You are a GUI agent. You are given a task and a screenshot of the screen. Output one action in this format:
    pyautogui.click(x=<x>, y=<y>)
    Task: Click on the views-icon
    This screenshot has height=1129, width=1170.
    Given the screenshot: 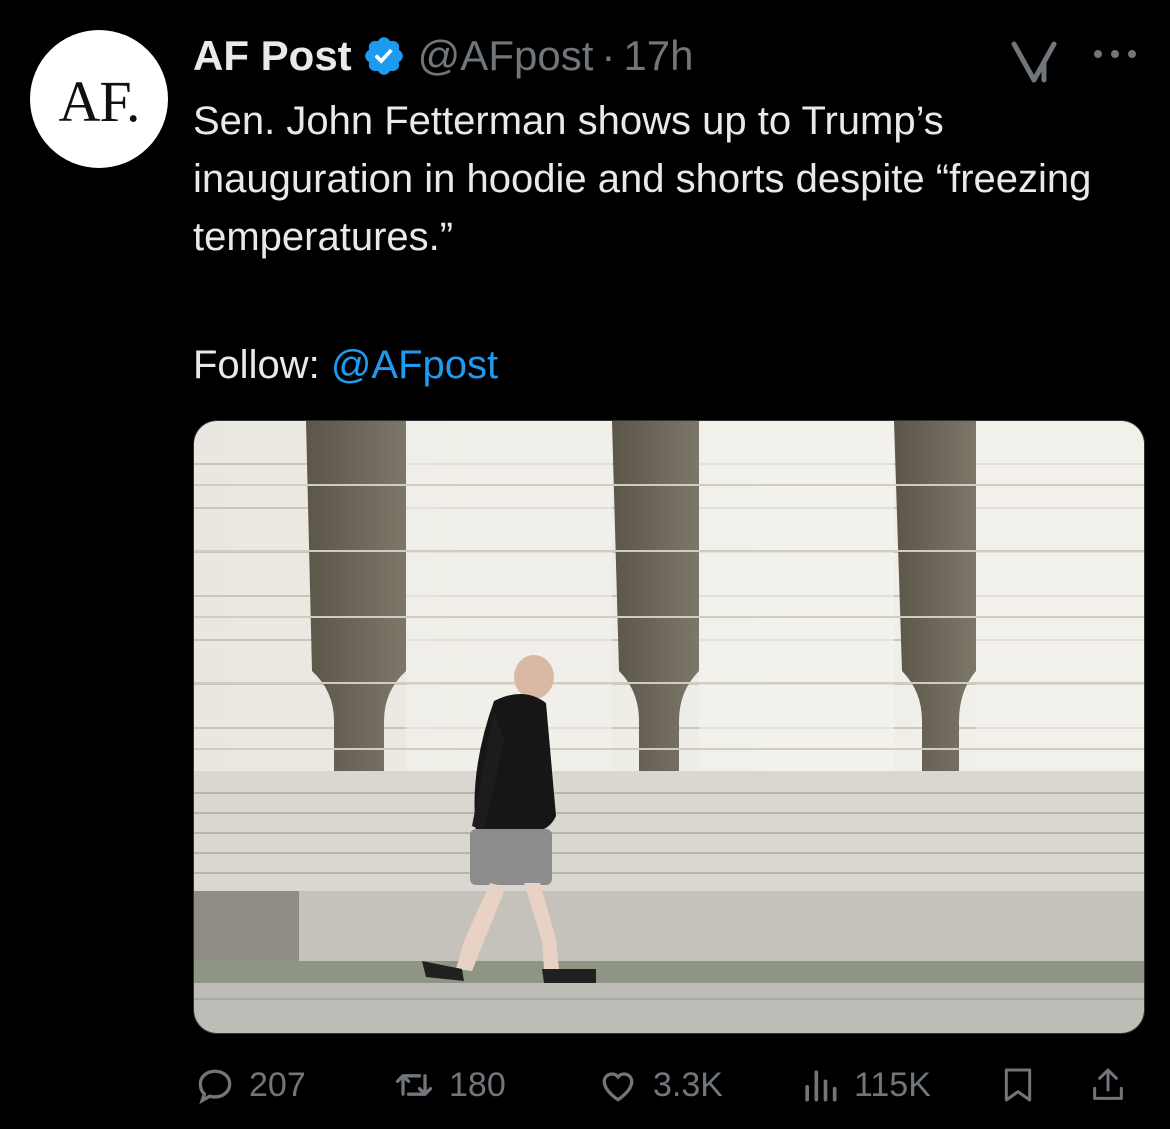 What is the action you would take?
    pyautogui.click(x=821, y=1086)
    